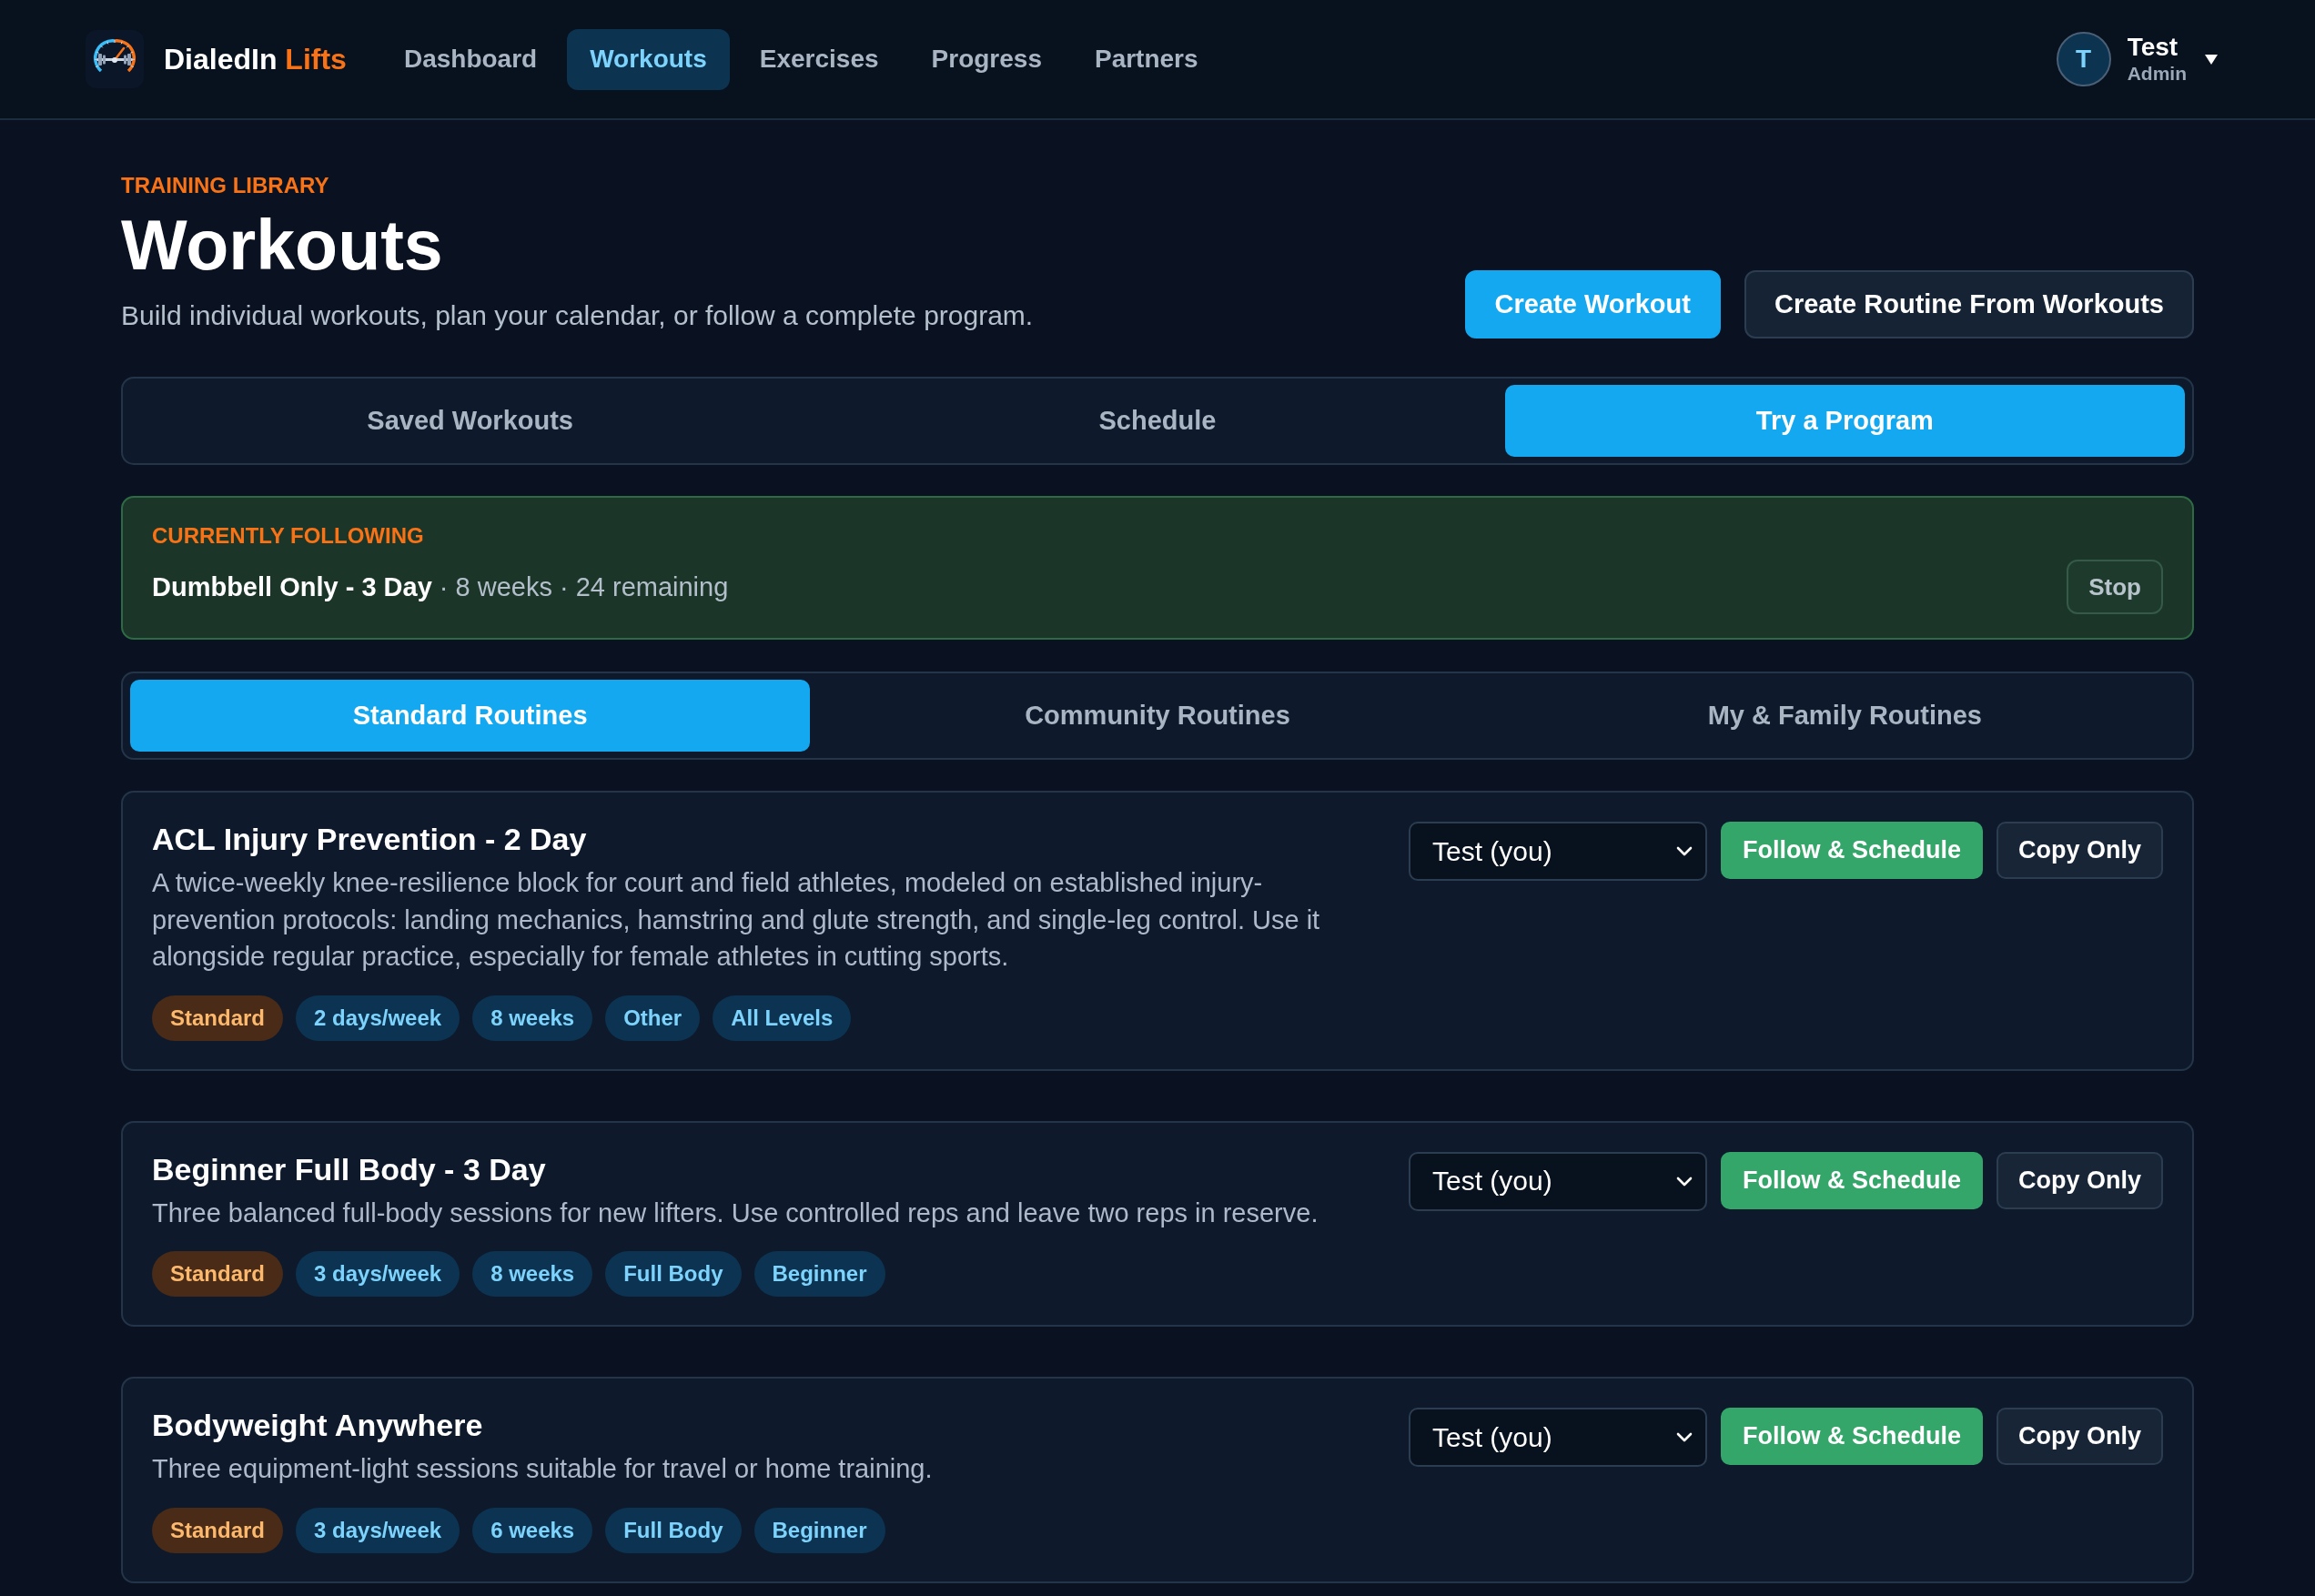  What do you see at coordinates (1146, 59) in the screenshot?
I see `nav-link: Partners` at bounding box center [1146, 59].